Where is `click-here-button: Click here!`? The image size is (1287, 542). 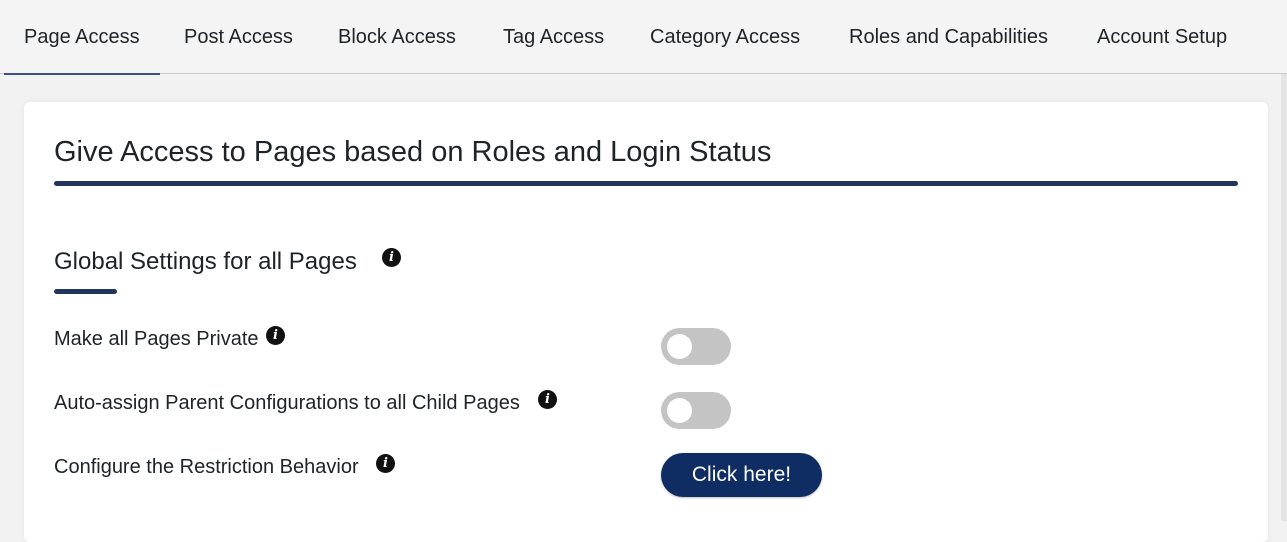
click-here-button: Click here! is located at coordinates (741, 475).